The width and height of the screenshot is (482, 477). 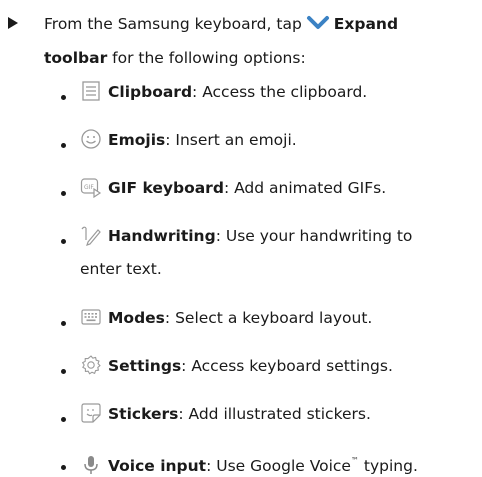 I want to click on item-desc: : Add illustrated stickers., so click(x=274, y=414).